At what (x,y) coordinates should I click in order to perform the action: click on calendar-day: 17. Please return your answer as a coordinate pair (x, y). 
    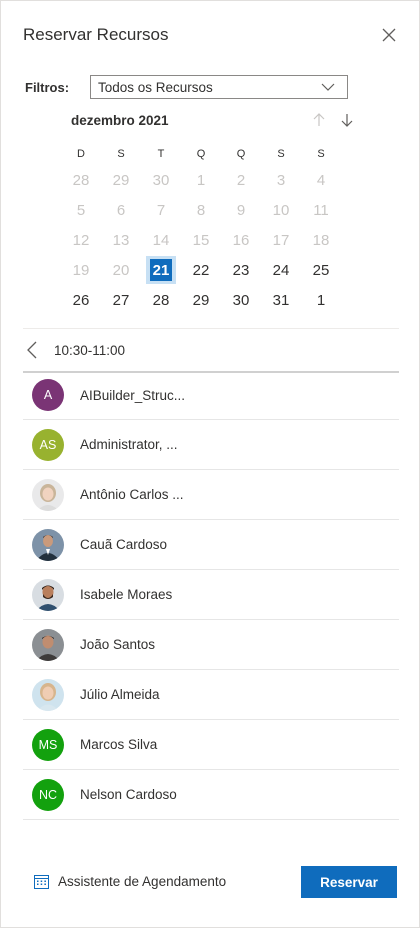
    Looking at the image, I should click on (281, 240).